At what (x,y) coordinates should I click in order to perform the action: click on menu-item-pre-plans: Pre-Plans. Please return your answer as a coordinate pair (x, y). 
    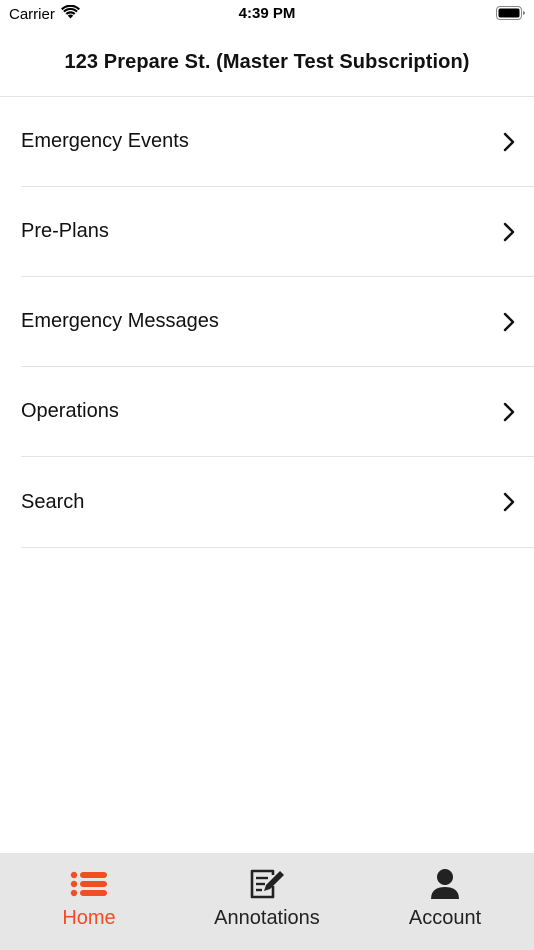
    Looking at the image, I should click on (277, 232).